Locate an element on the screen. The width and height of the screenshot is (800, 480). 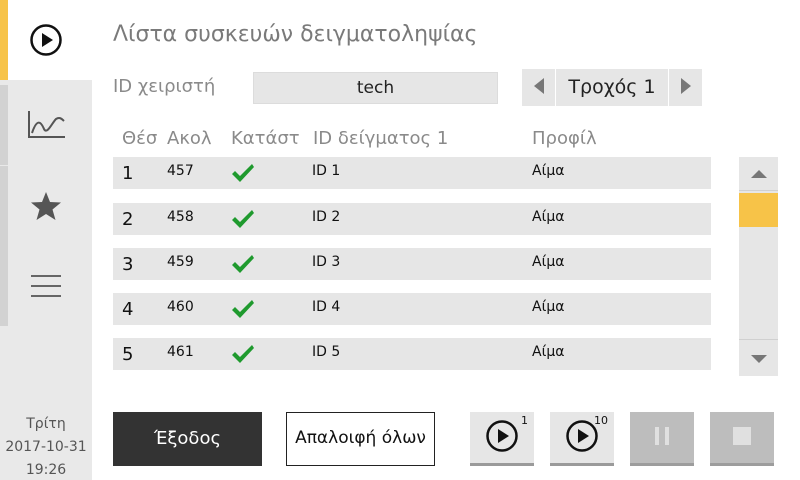
exit-button: Έξοδος is located at coordinates (187, 439).